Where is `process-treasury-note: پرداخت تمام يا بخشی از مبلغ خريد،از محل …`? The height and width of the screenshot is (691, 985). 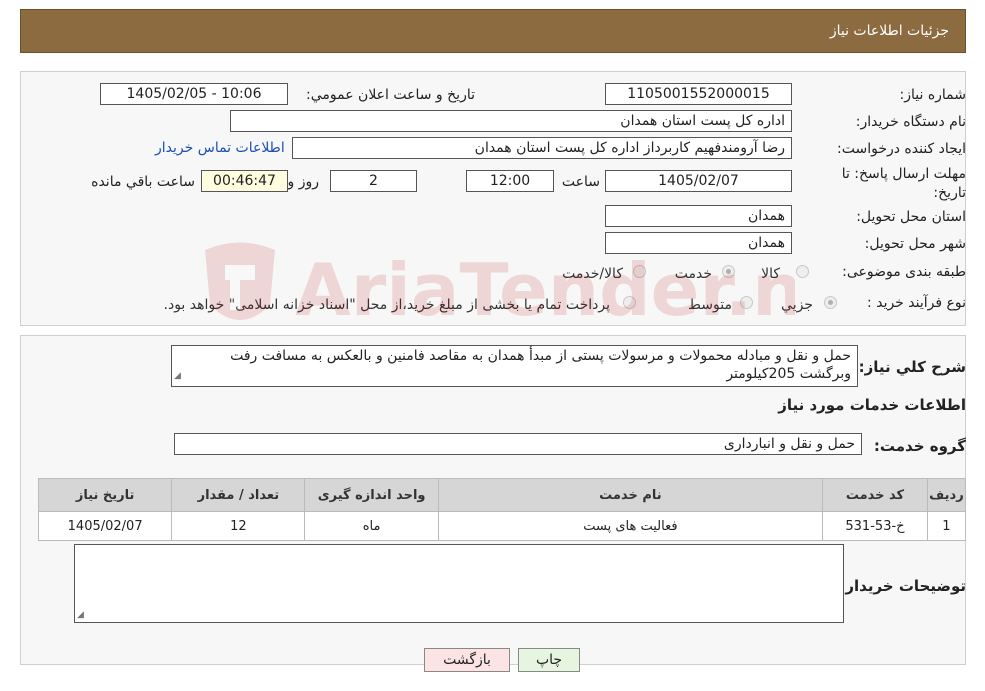 process-treasury-note: پرداخت تمام يا بخشی از مبلغ خريد،از محل … is located at coordinates (386, 305).